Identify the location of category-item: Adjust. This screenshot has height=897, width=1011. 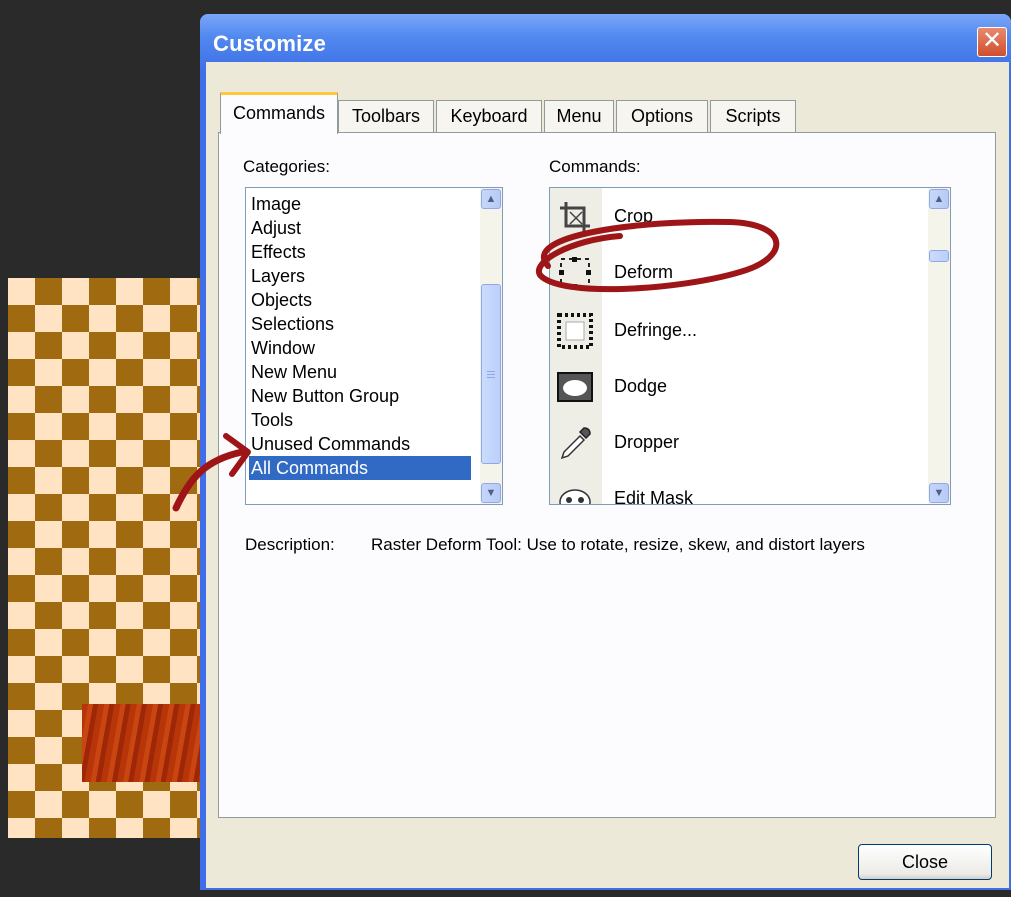
(276, 228).